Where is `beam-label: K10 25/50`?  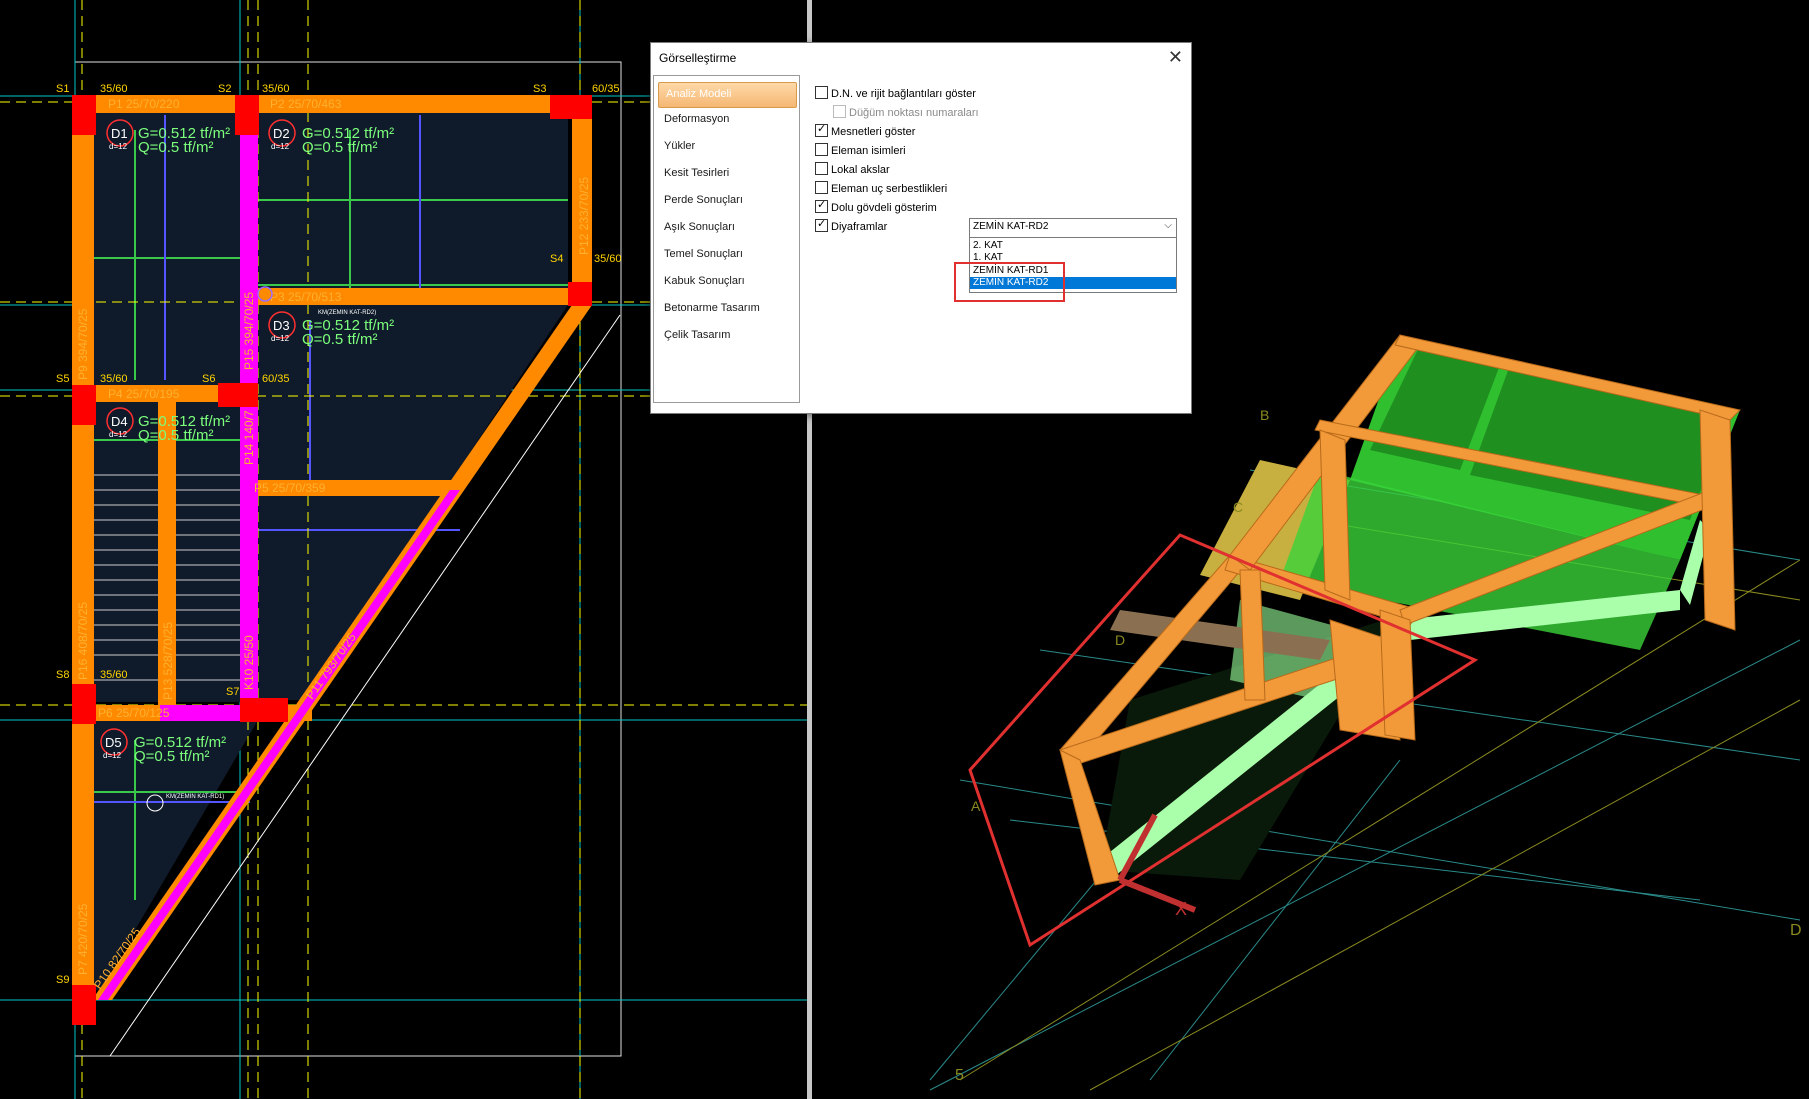 beam-label: K10 25/50 is located at coordinates (249, 662).